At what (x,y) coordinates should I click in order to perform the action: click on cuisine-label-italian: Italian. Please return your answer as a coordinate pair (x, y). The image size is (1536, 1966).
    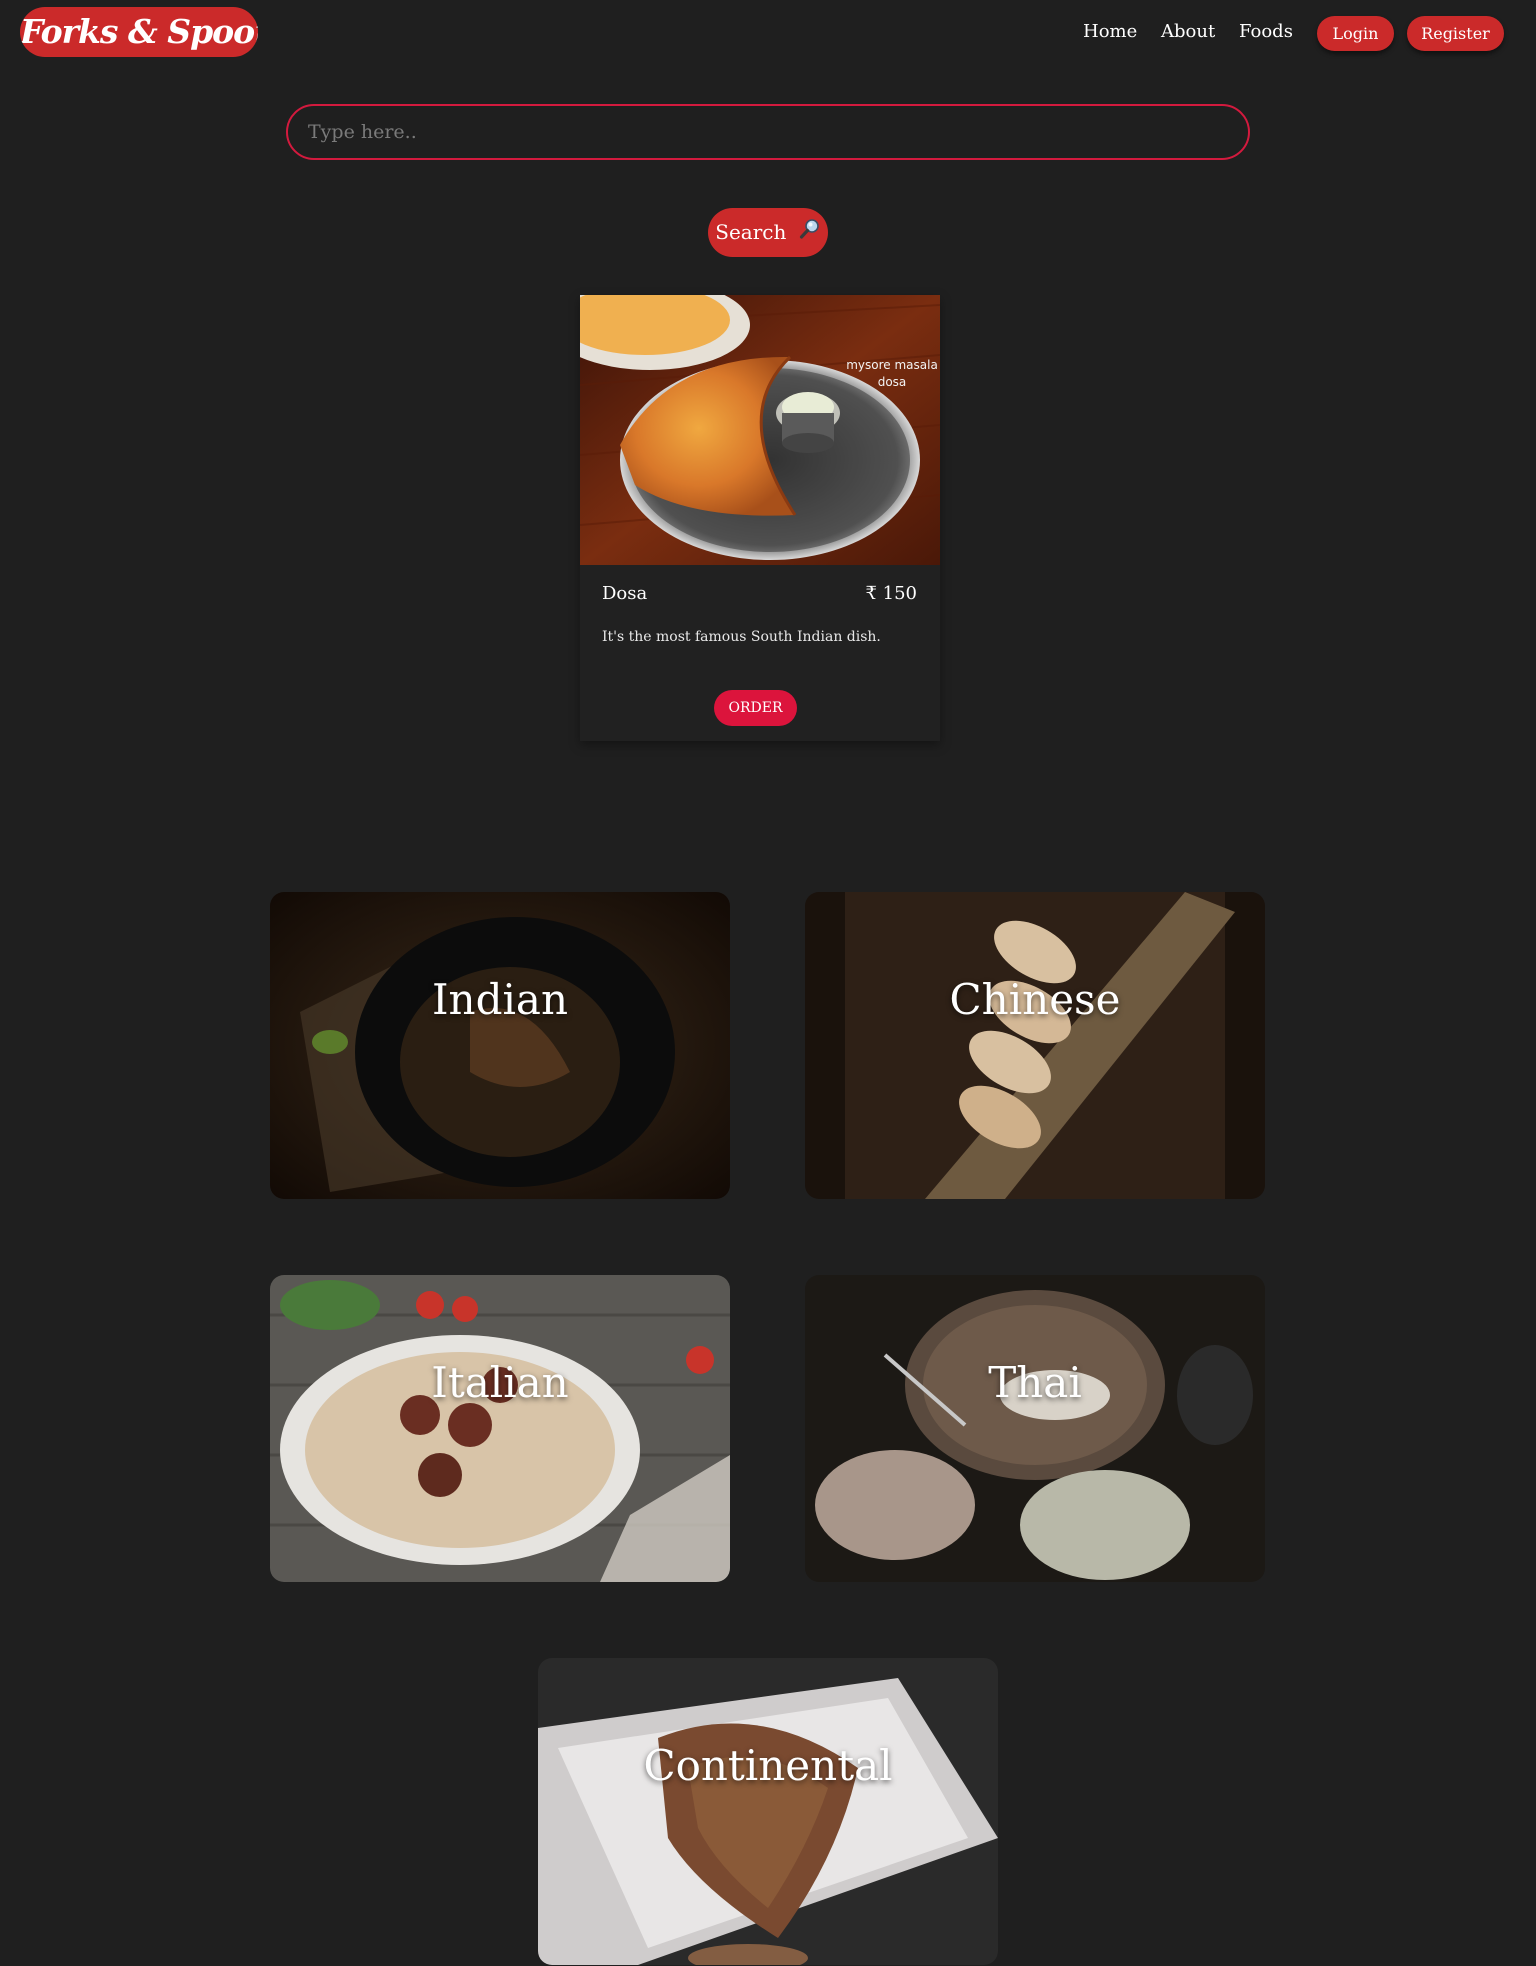
    Looking at the image, I should click on (500, 1382).